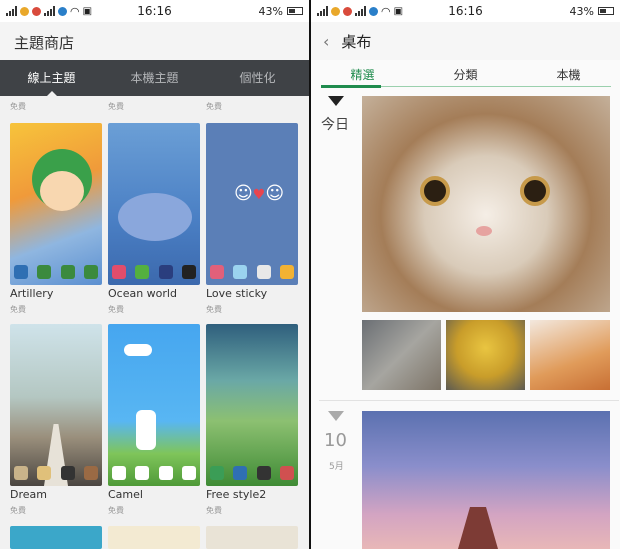 Image resolution: width=620 pixels, height=549 pixels. Describe the element at coordinates (142, 293) in the screenshot. I see `theme-name: Ocean world` at that location.